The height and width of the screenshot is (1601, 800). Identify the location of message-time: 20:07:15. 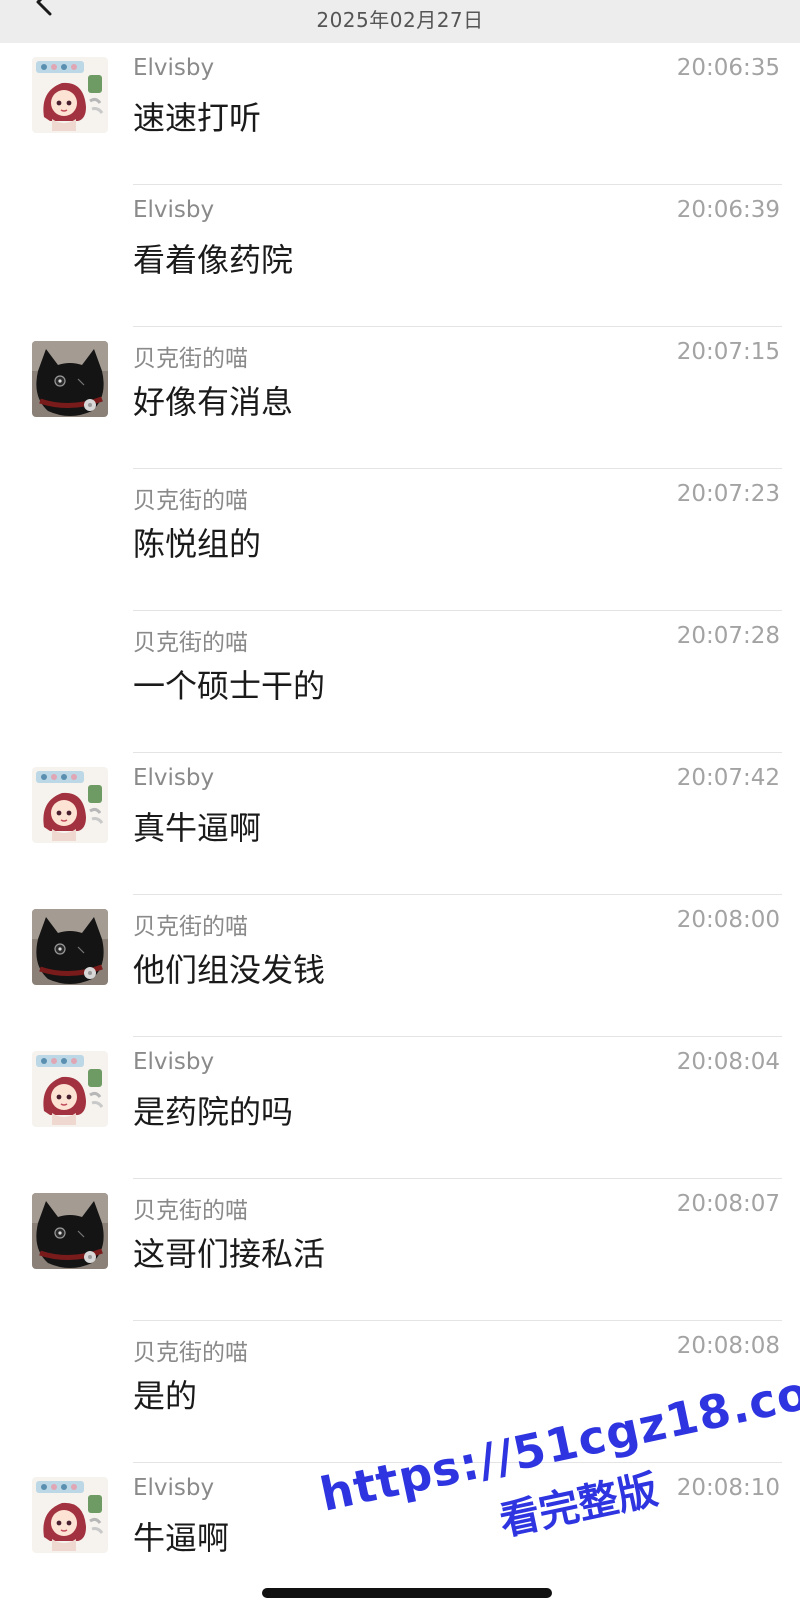
(728, 352).